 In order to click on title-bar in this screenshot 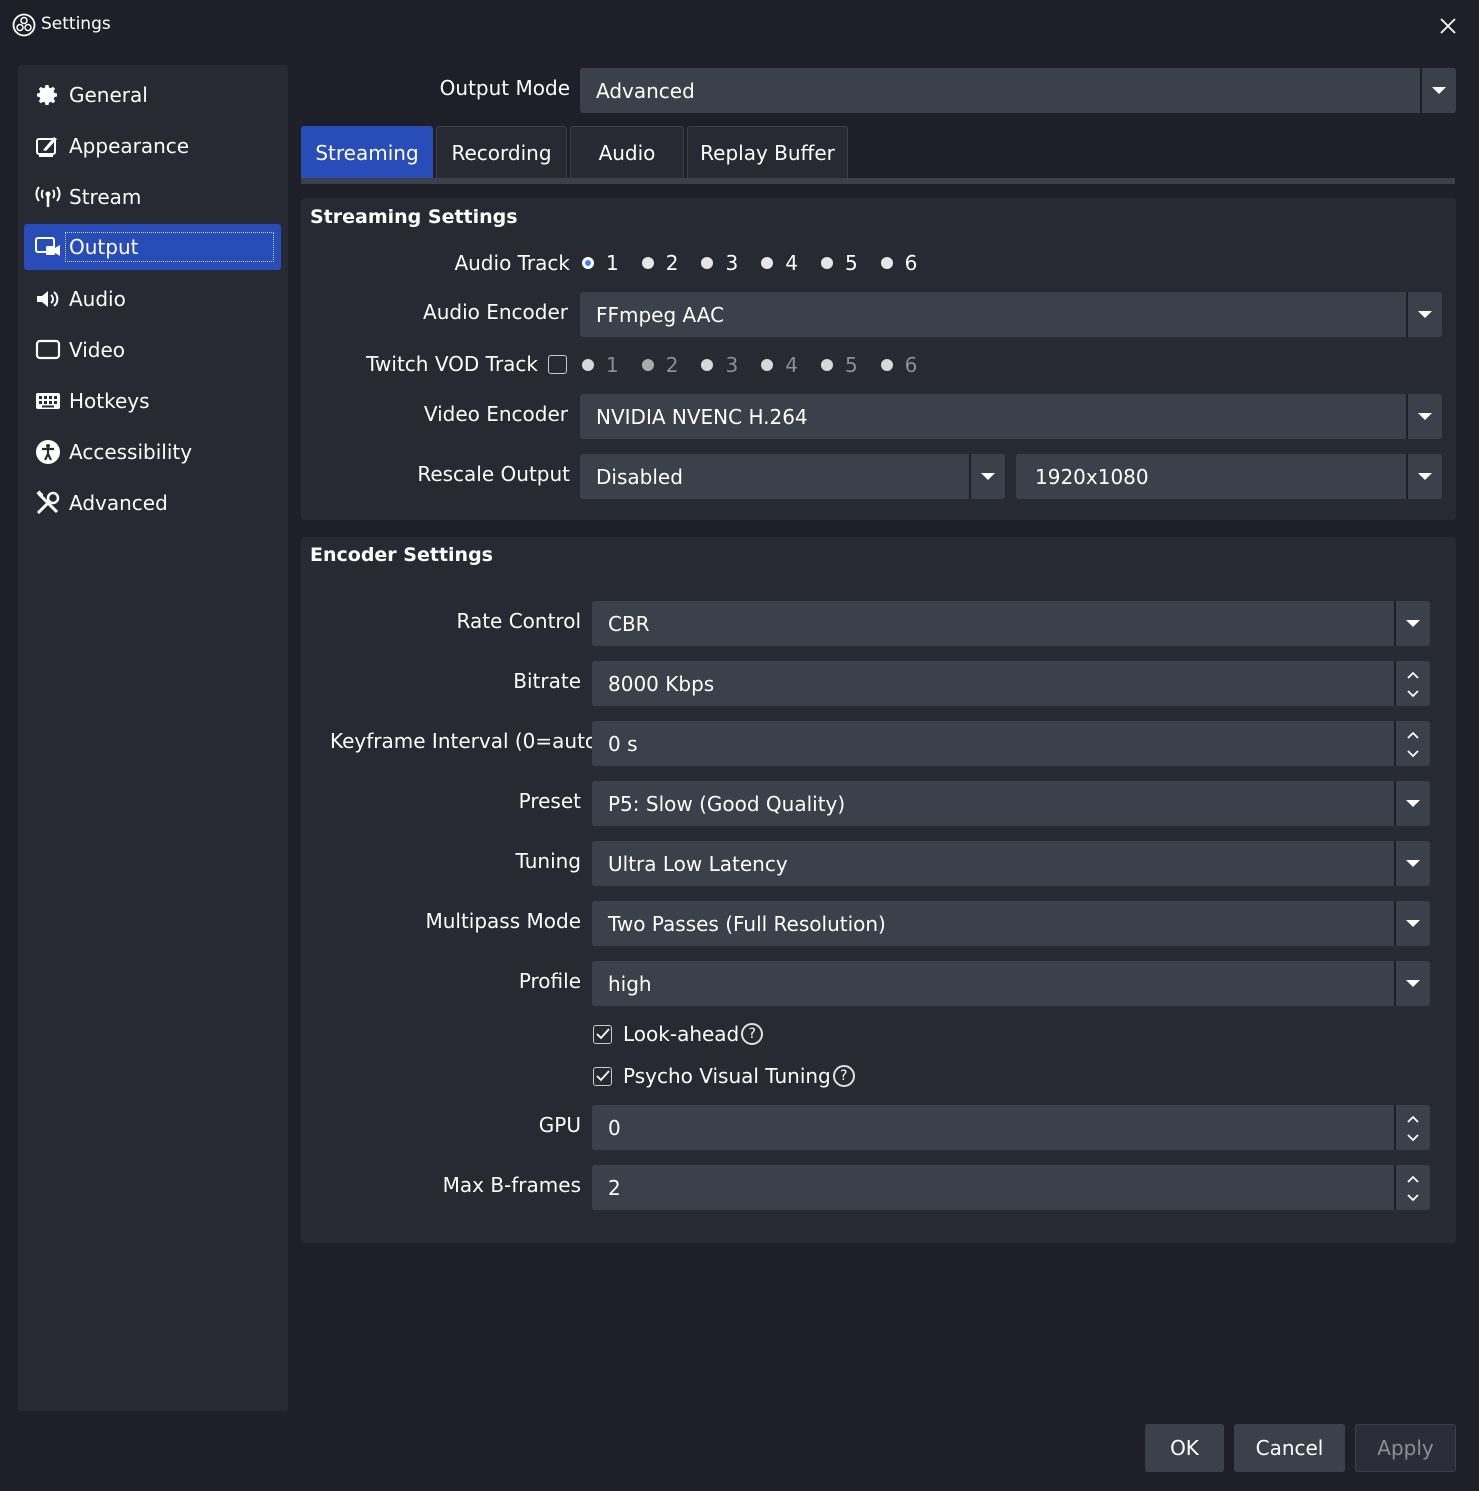, I will do `click(739, 25)`.